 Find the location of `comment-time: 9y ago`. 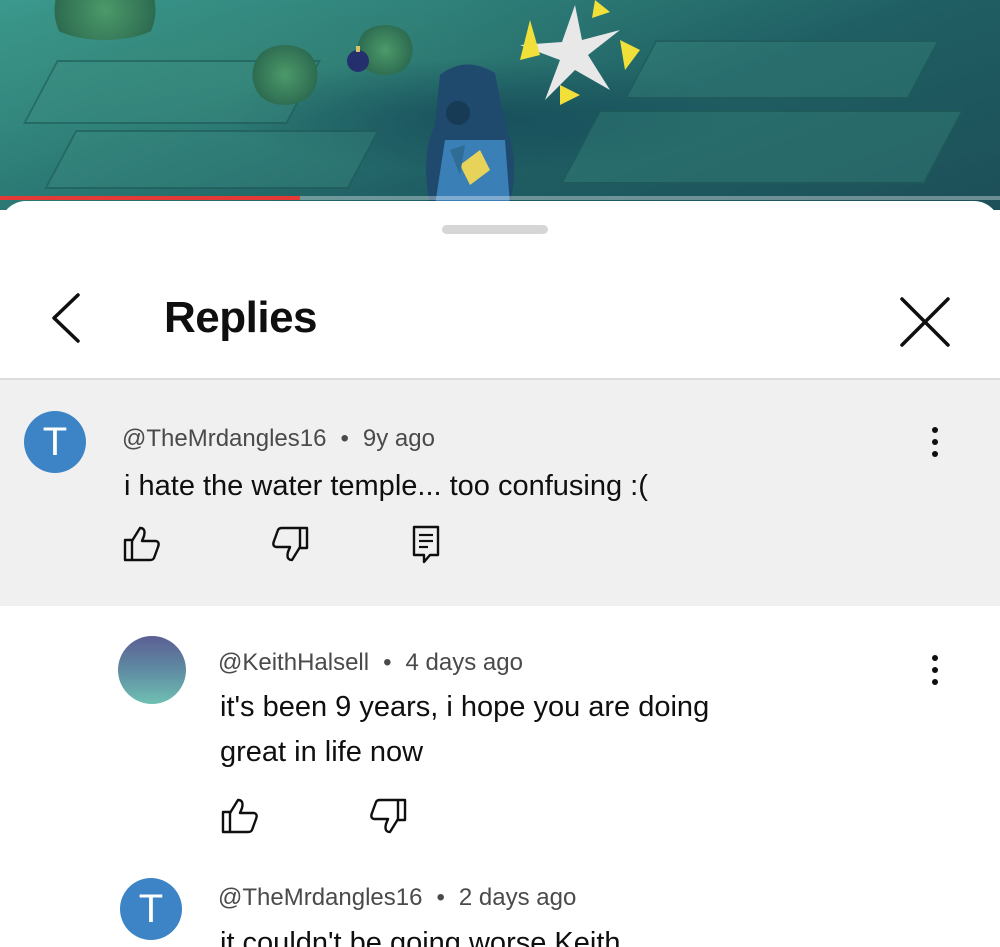

comment-time: 9y ago is located at coordinates (398, 438).